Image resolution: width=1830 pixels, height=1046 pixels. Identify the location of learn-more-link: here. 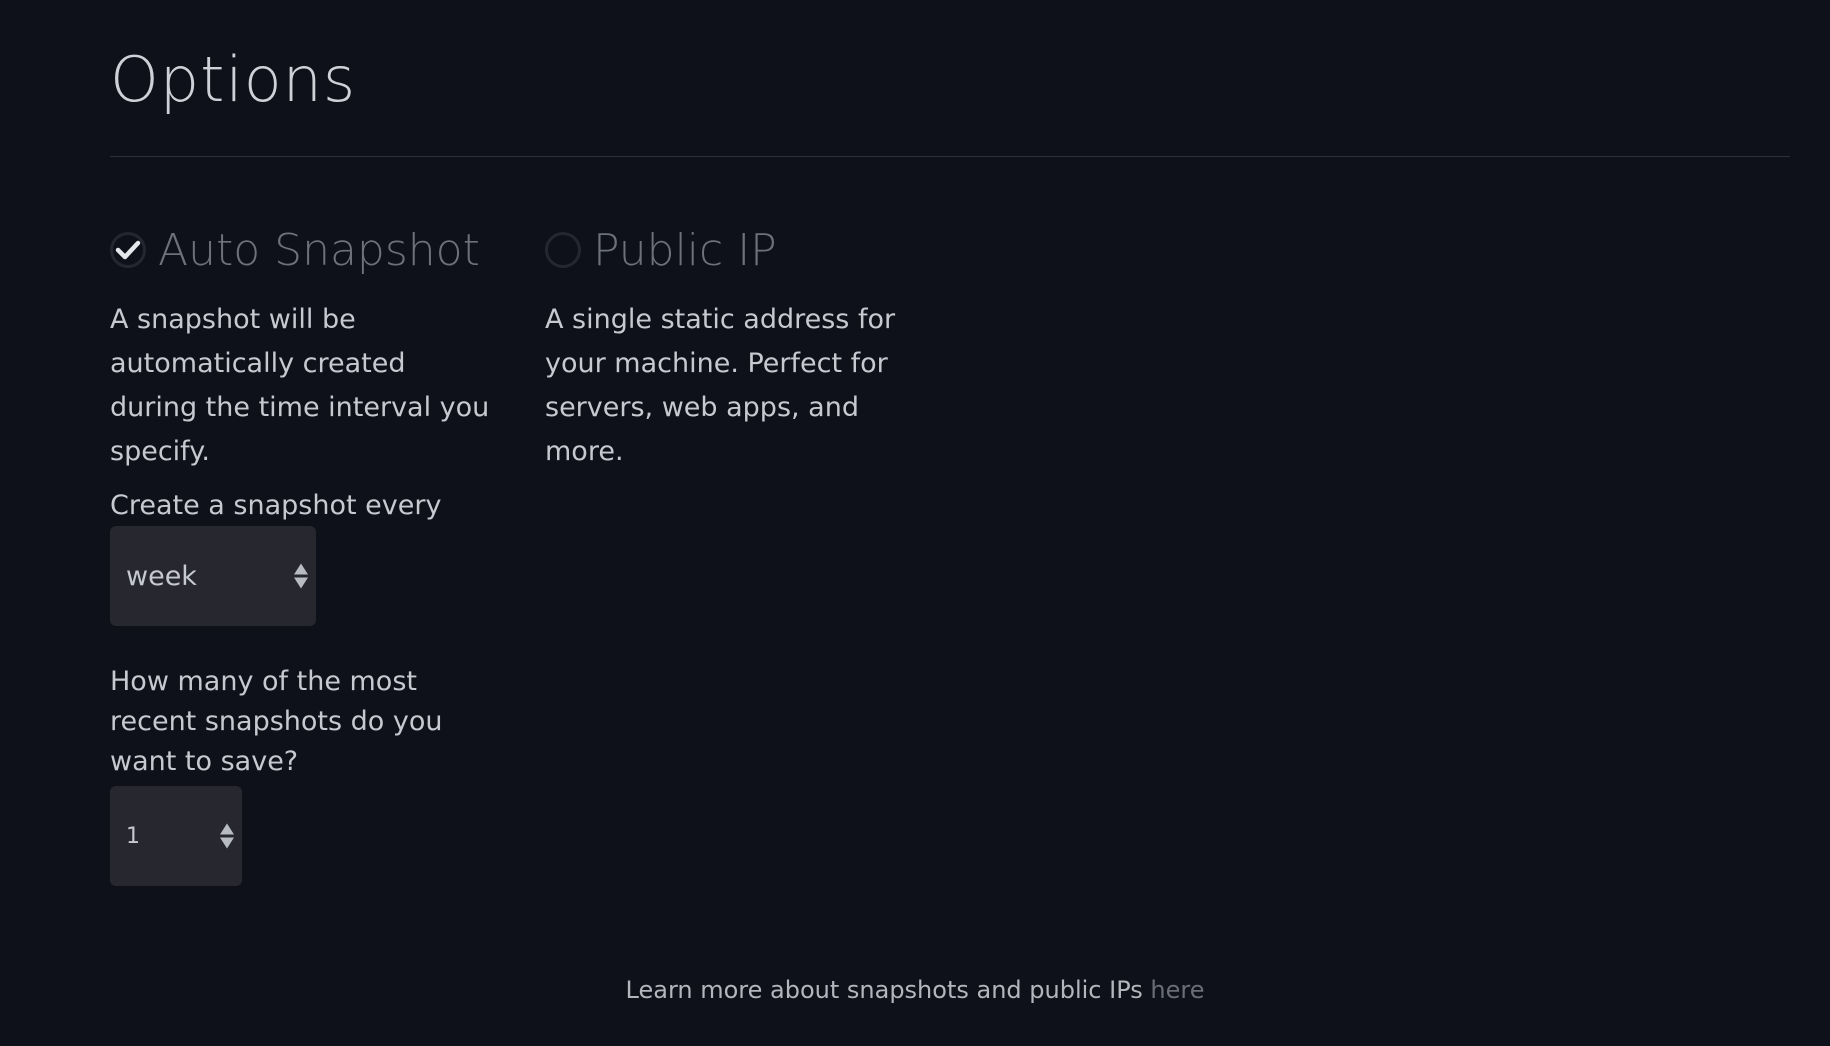
(1177, 990).